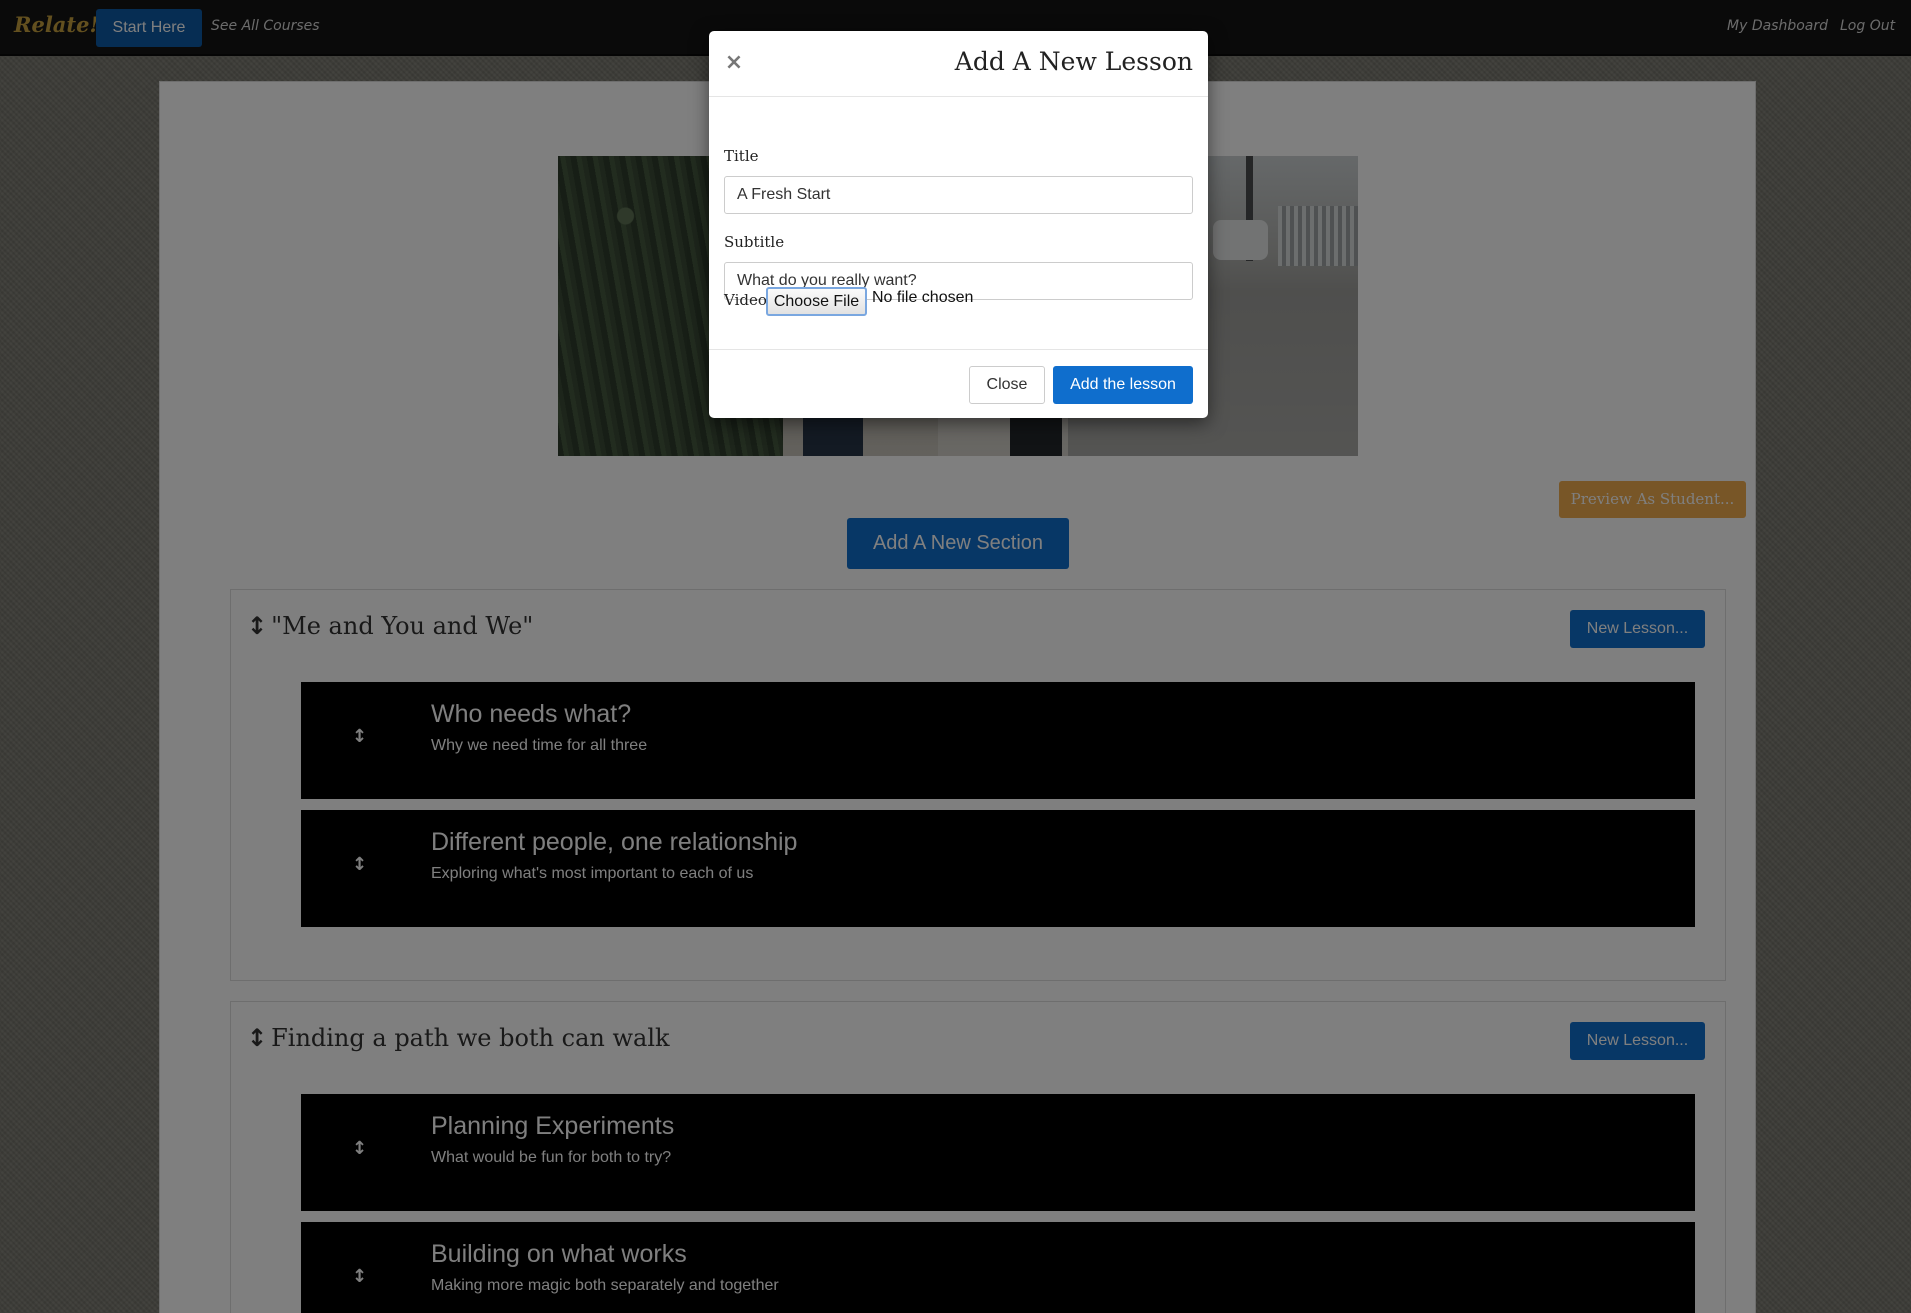  I want to click on modal-header: × Add A New Lesson, so click(958, 64).